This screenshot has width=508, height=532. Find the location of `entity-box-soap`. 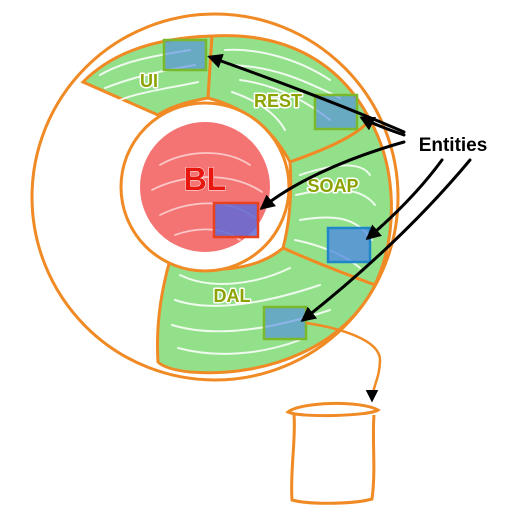

entity-box-soap is located at coordinates (349, 245).